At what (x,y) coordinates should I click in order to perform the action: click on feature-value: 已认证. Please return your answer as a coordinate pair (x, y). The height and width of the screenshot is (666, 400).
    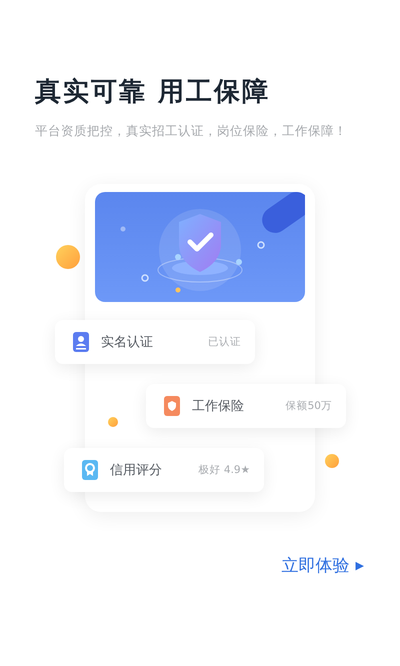
    Looking at the image, I should click on (224, 342).